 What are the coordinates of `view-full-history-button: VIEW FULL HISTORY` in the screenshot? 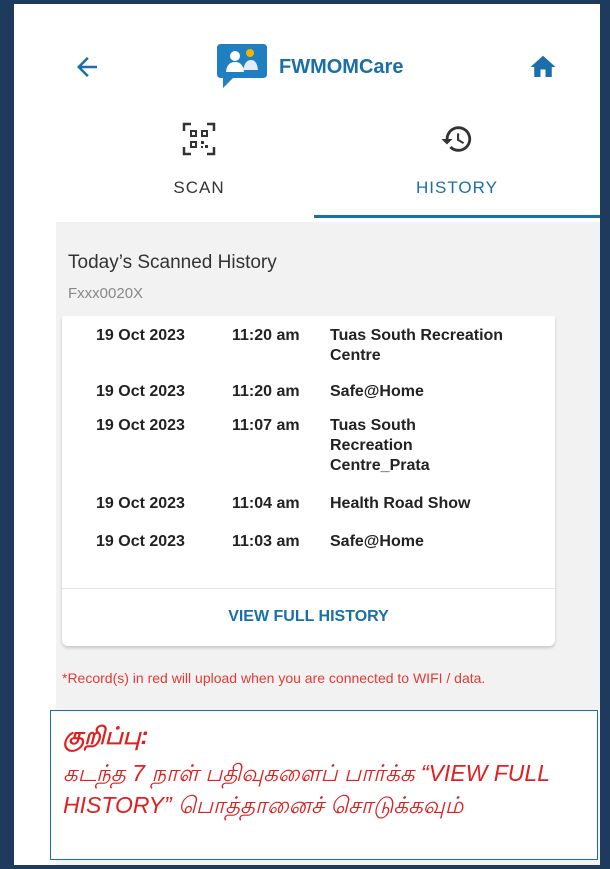 It's located at (308, 617).